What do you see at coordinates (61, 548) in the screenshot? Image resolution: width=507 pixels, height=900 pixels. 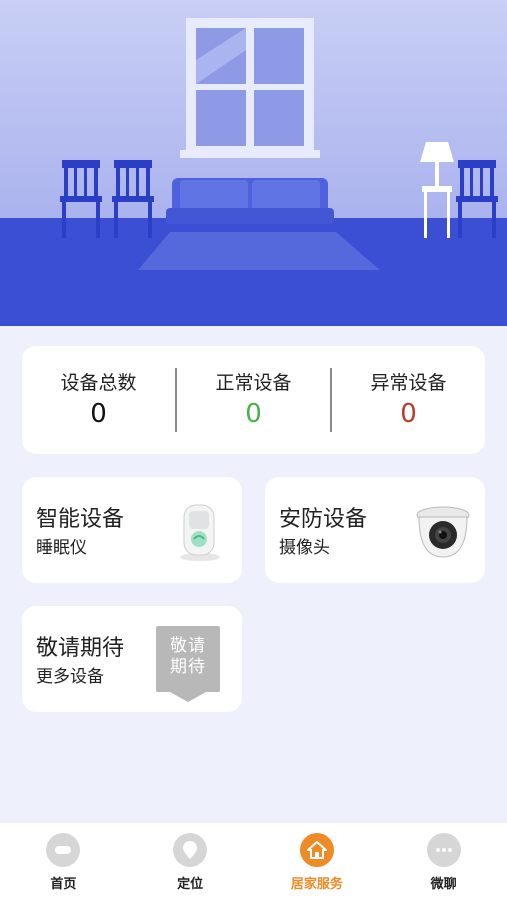 I see `smart-device-subtitle: 睡眠仪` at bounding box center [61, 548].